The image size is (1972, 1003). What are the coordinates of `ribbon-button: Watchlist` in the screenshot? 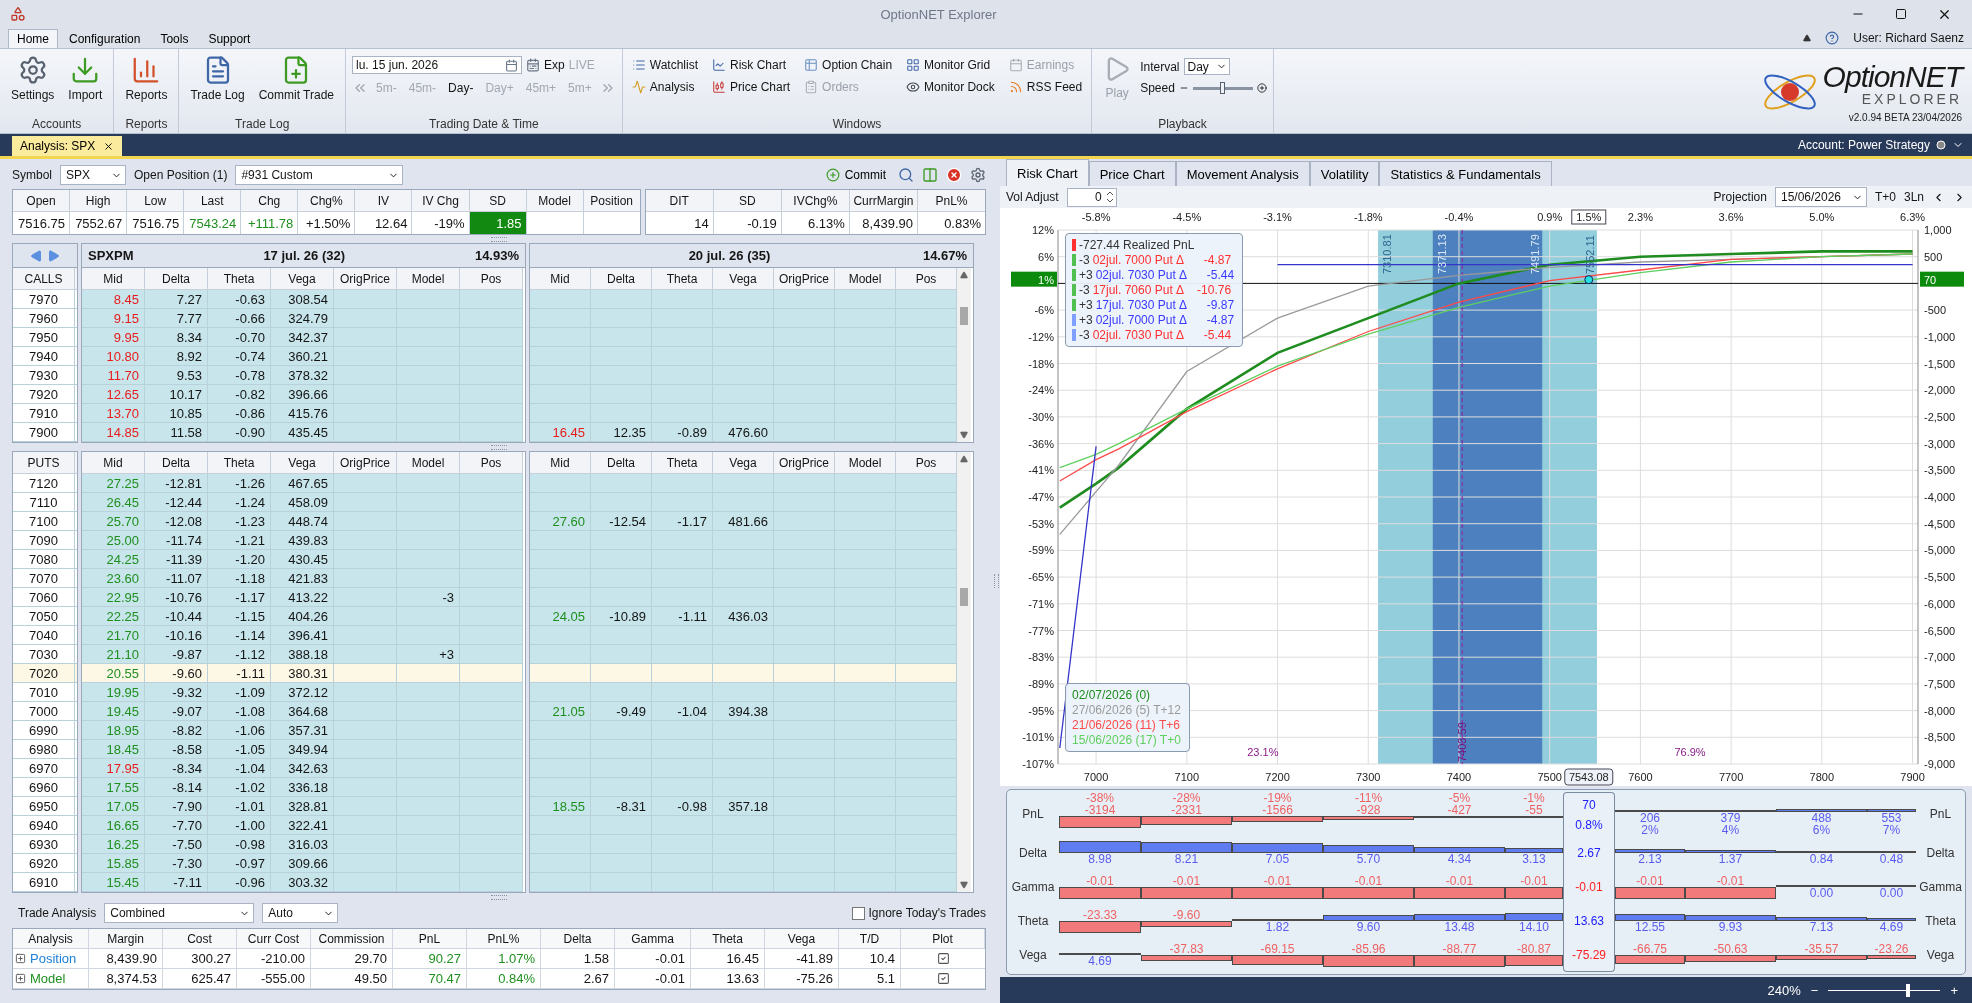 It's located at (665, 65).